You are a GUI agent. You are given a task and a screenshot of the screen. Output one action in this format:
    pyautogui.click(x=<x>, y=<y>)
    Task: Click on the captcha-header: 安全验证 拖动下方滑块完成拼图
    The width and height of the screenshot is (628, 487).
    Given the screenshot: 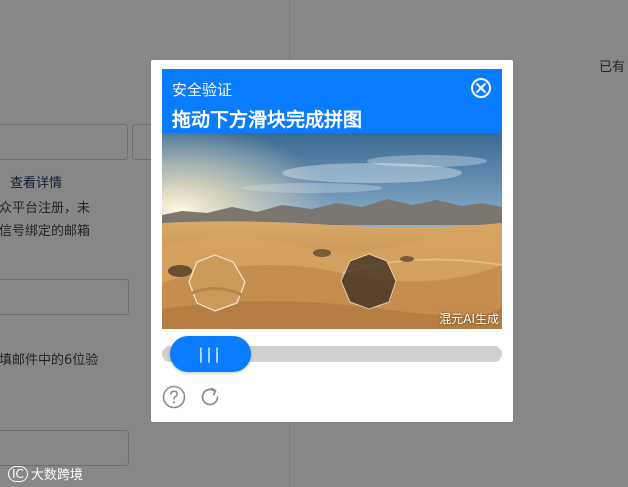 What is the action you would take?
    pyautogui.click(x=332, y=101)
    